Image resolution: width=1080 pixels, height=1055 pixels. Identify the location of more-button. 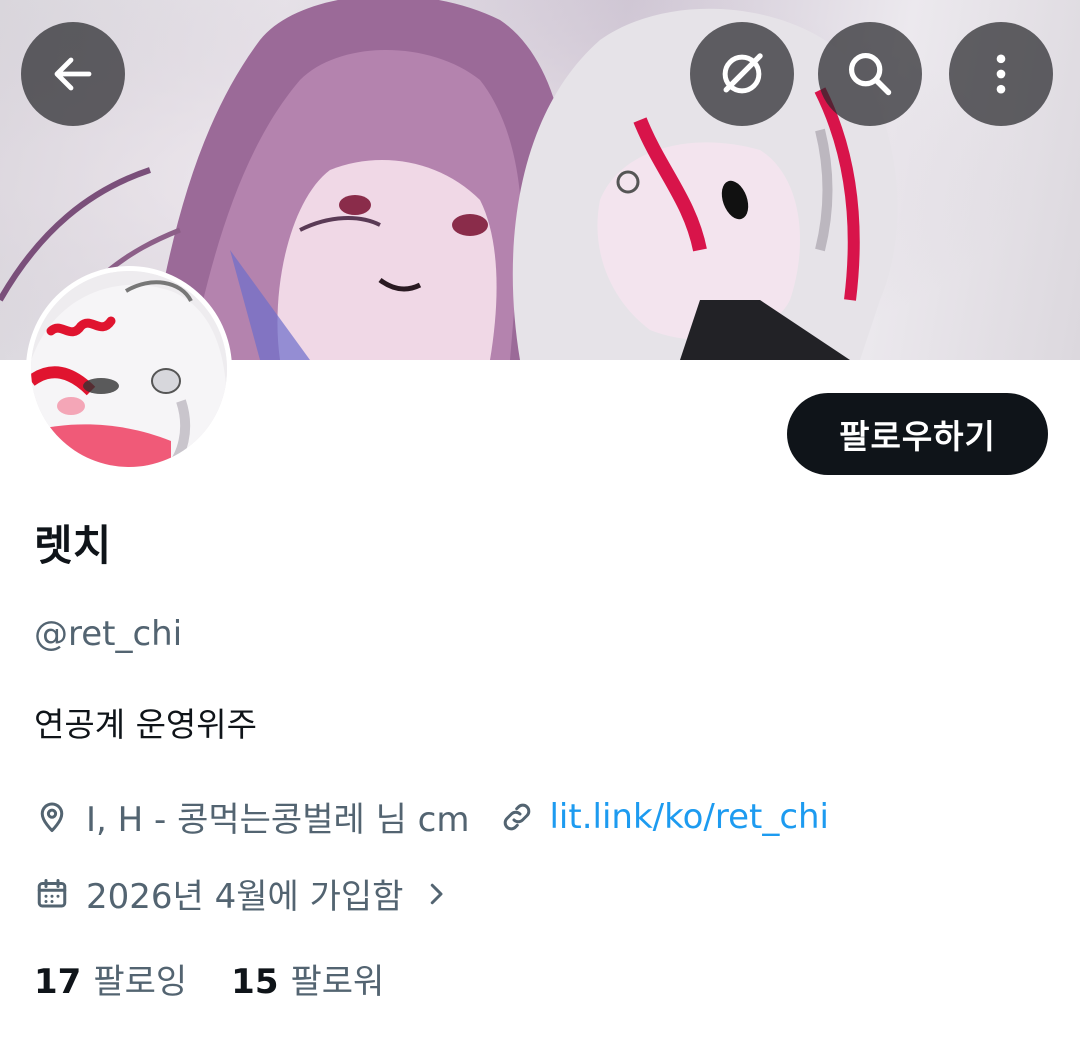
(1001, 74).